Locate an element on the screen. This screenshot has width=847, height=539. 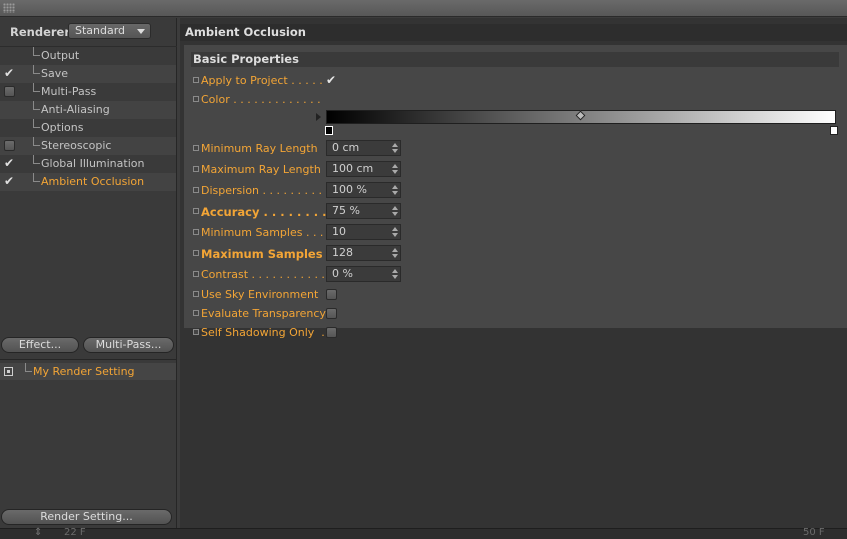
dispersion-row: Dispersion . . . . . . . . . . 100 % is located at coordinates (518, 190).